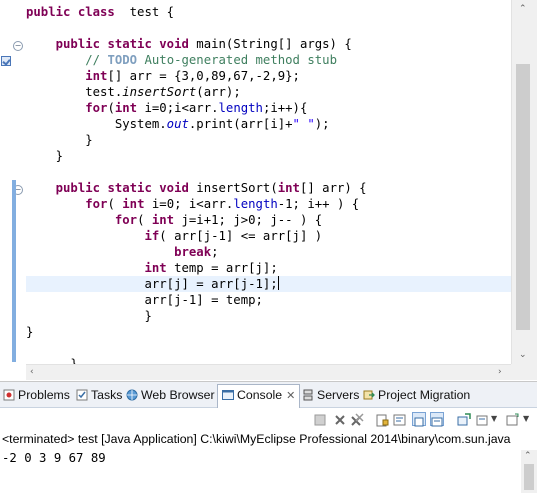 The width and height of the screenshot is (537, 493). Describe the element at coordinates (59, 140) in the screenshot. I see `code-token: }` at that location.